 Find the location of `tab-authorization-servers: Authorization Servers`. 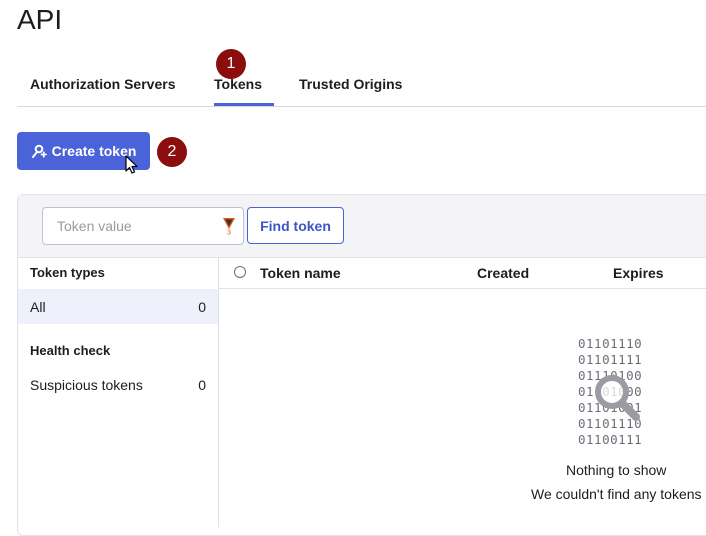

tab-authorization-servers: Authorization Servers is located at coordinates (102, 84).